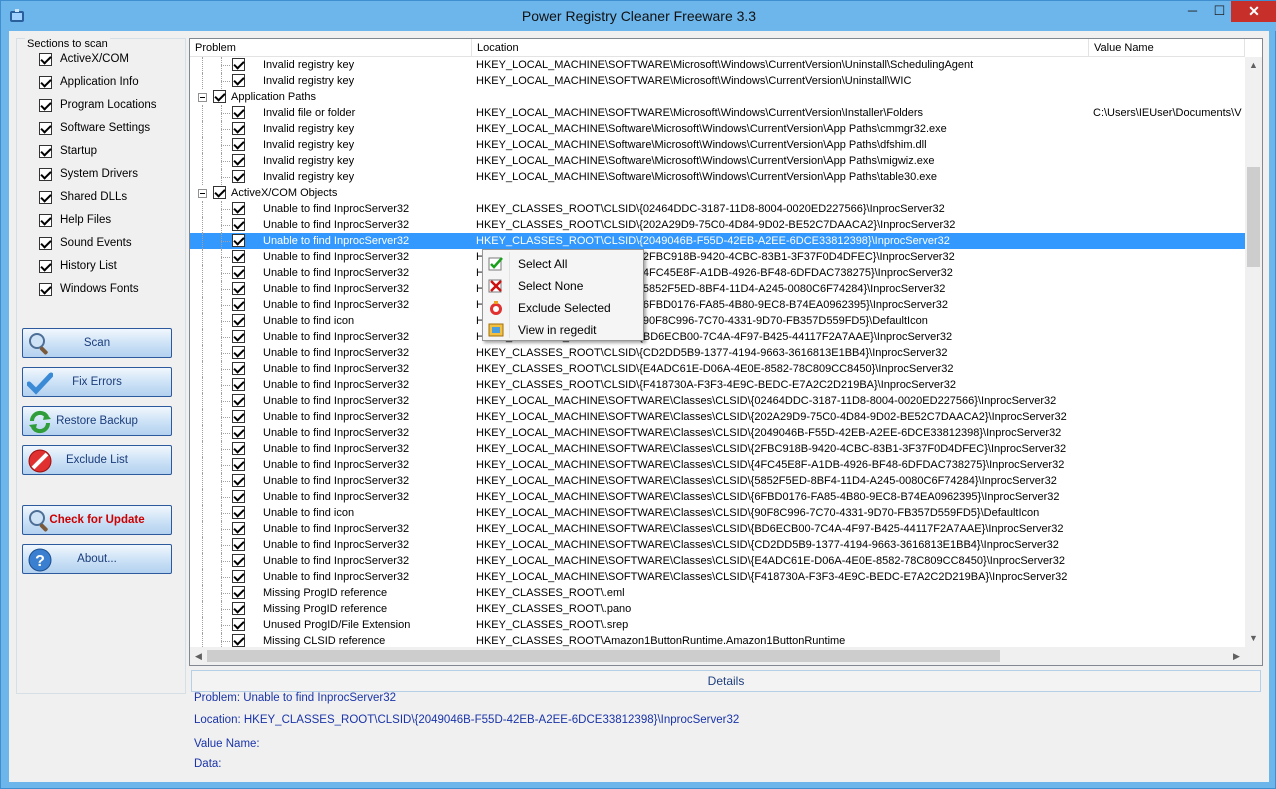 This screenshot has width=1276, height=789. What do you see at coordinates (717, 193) in the screenshot?
I see `tree-group-row: ActiveX/COM Objects` at bounding box center [717, 193].